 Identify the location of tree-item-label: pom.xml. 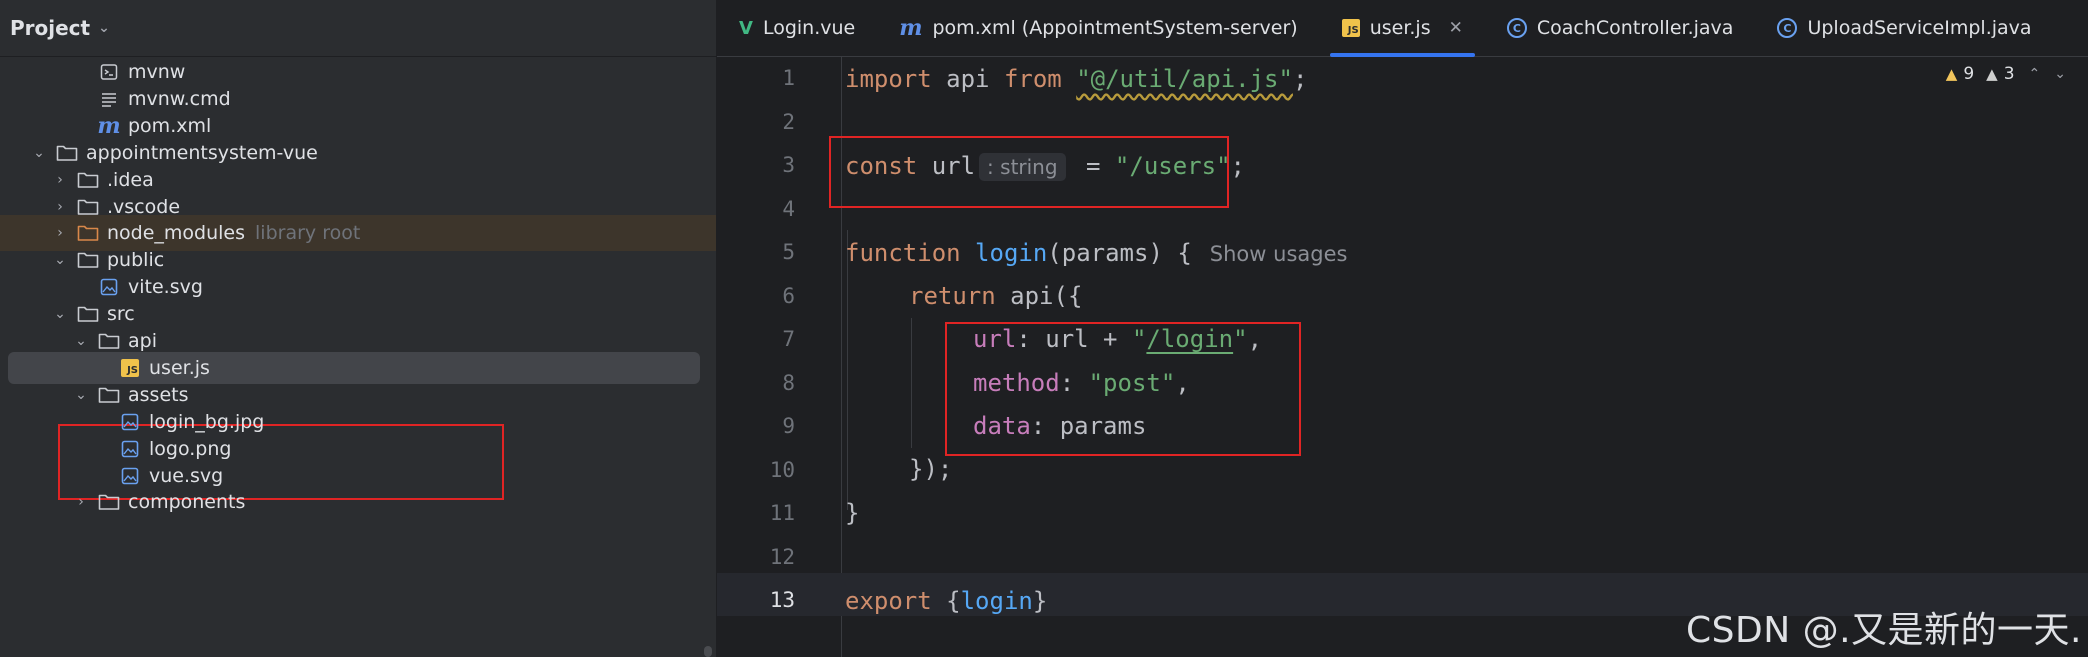
(170, 125).